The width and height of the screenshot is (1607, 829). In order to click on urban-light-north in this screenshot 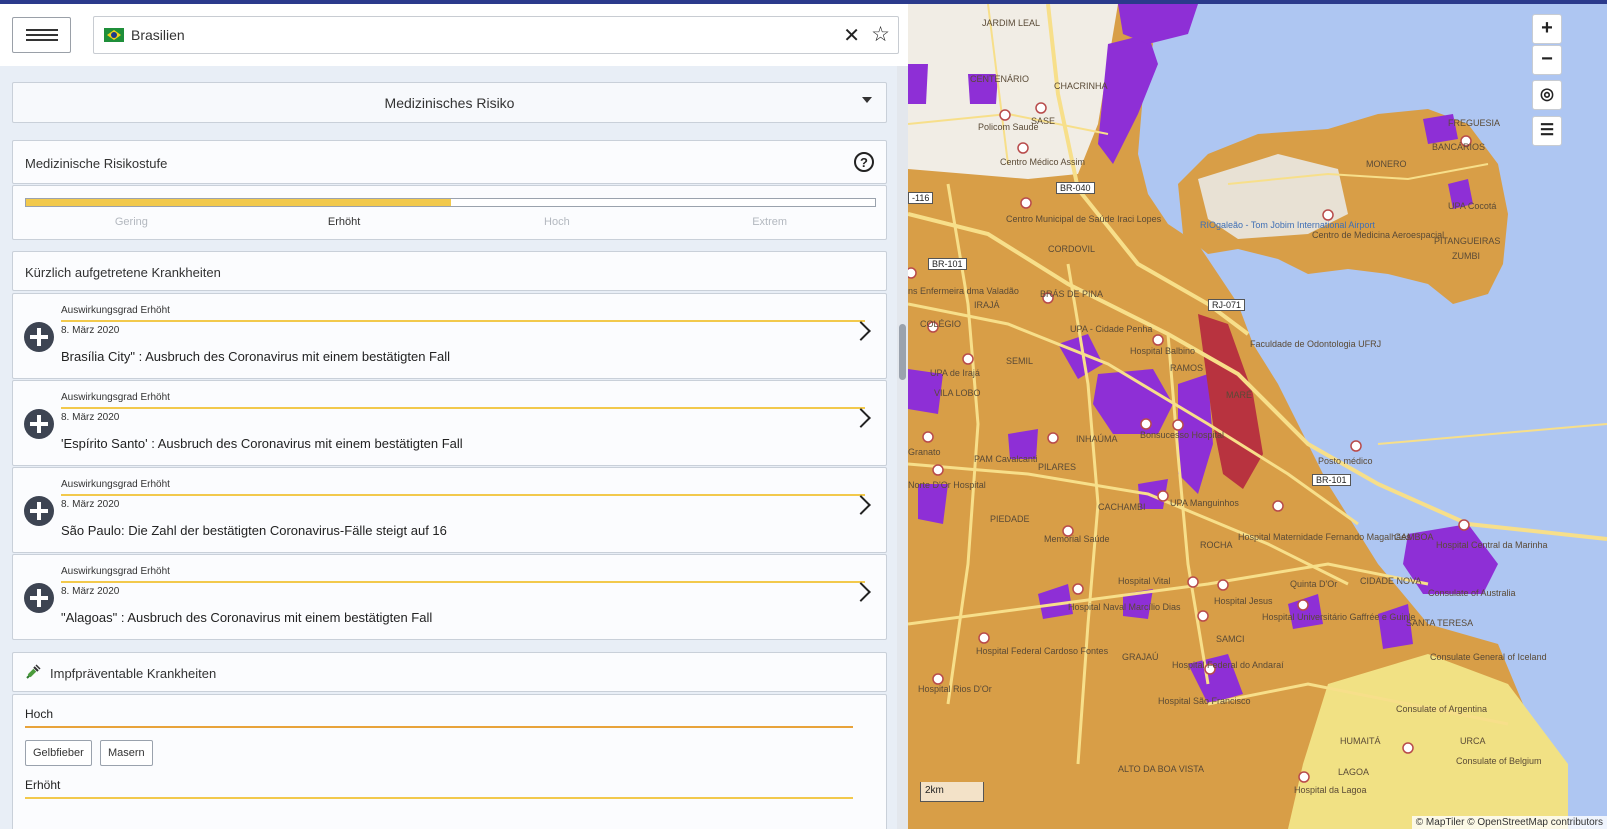, I will do `click(1013, 91)`.